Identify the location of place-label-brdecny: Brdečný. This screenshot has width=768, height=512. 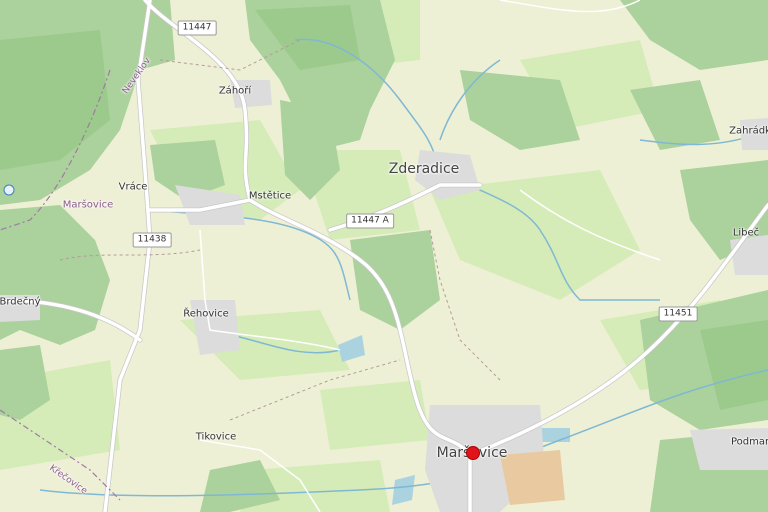
(20, 302).